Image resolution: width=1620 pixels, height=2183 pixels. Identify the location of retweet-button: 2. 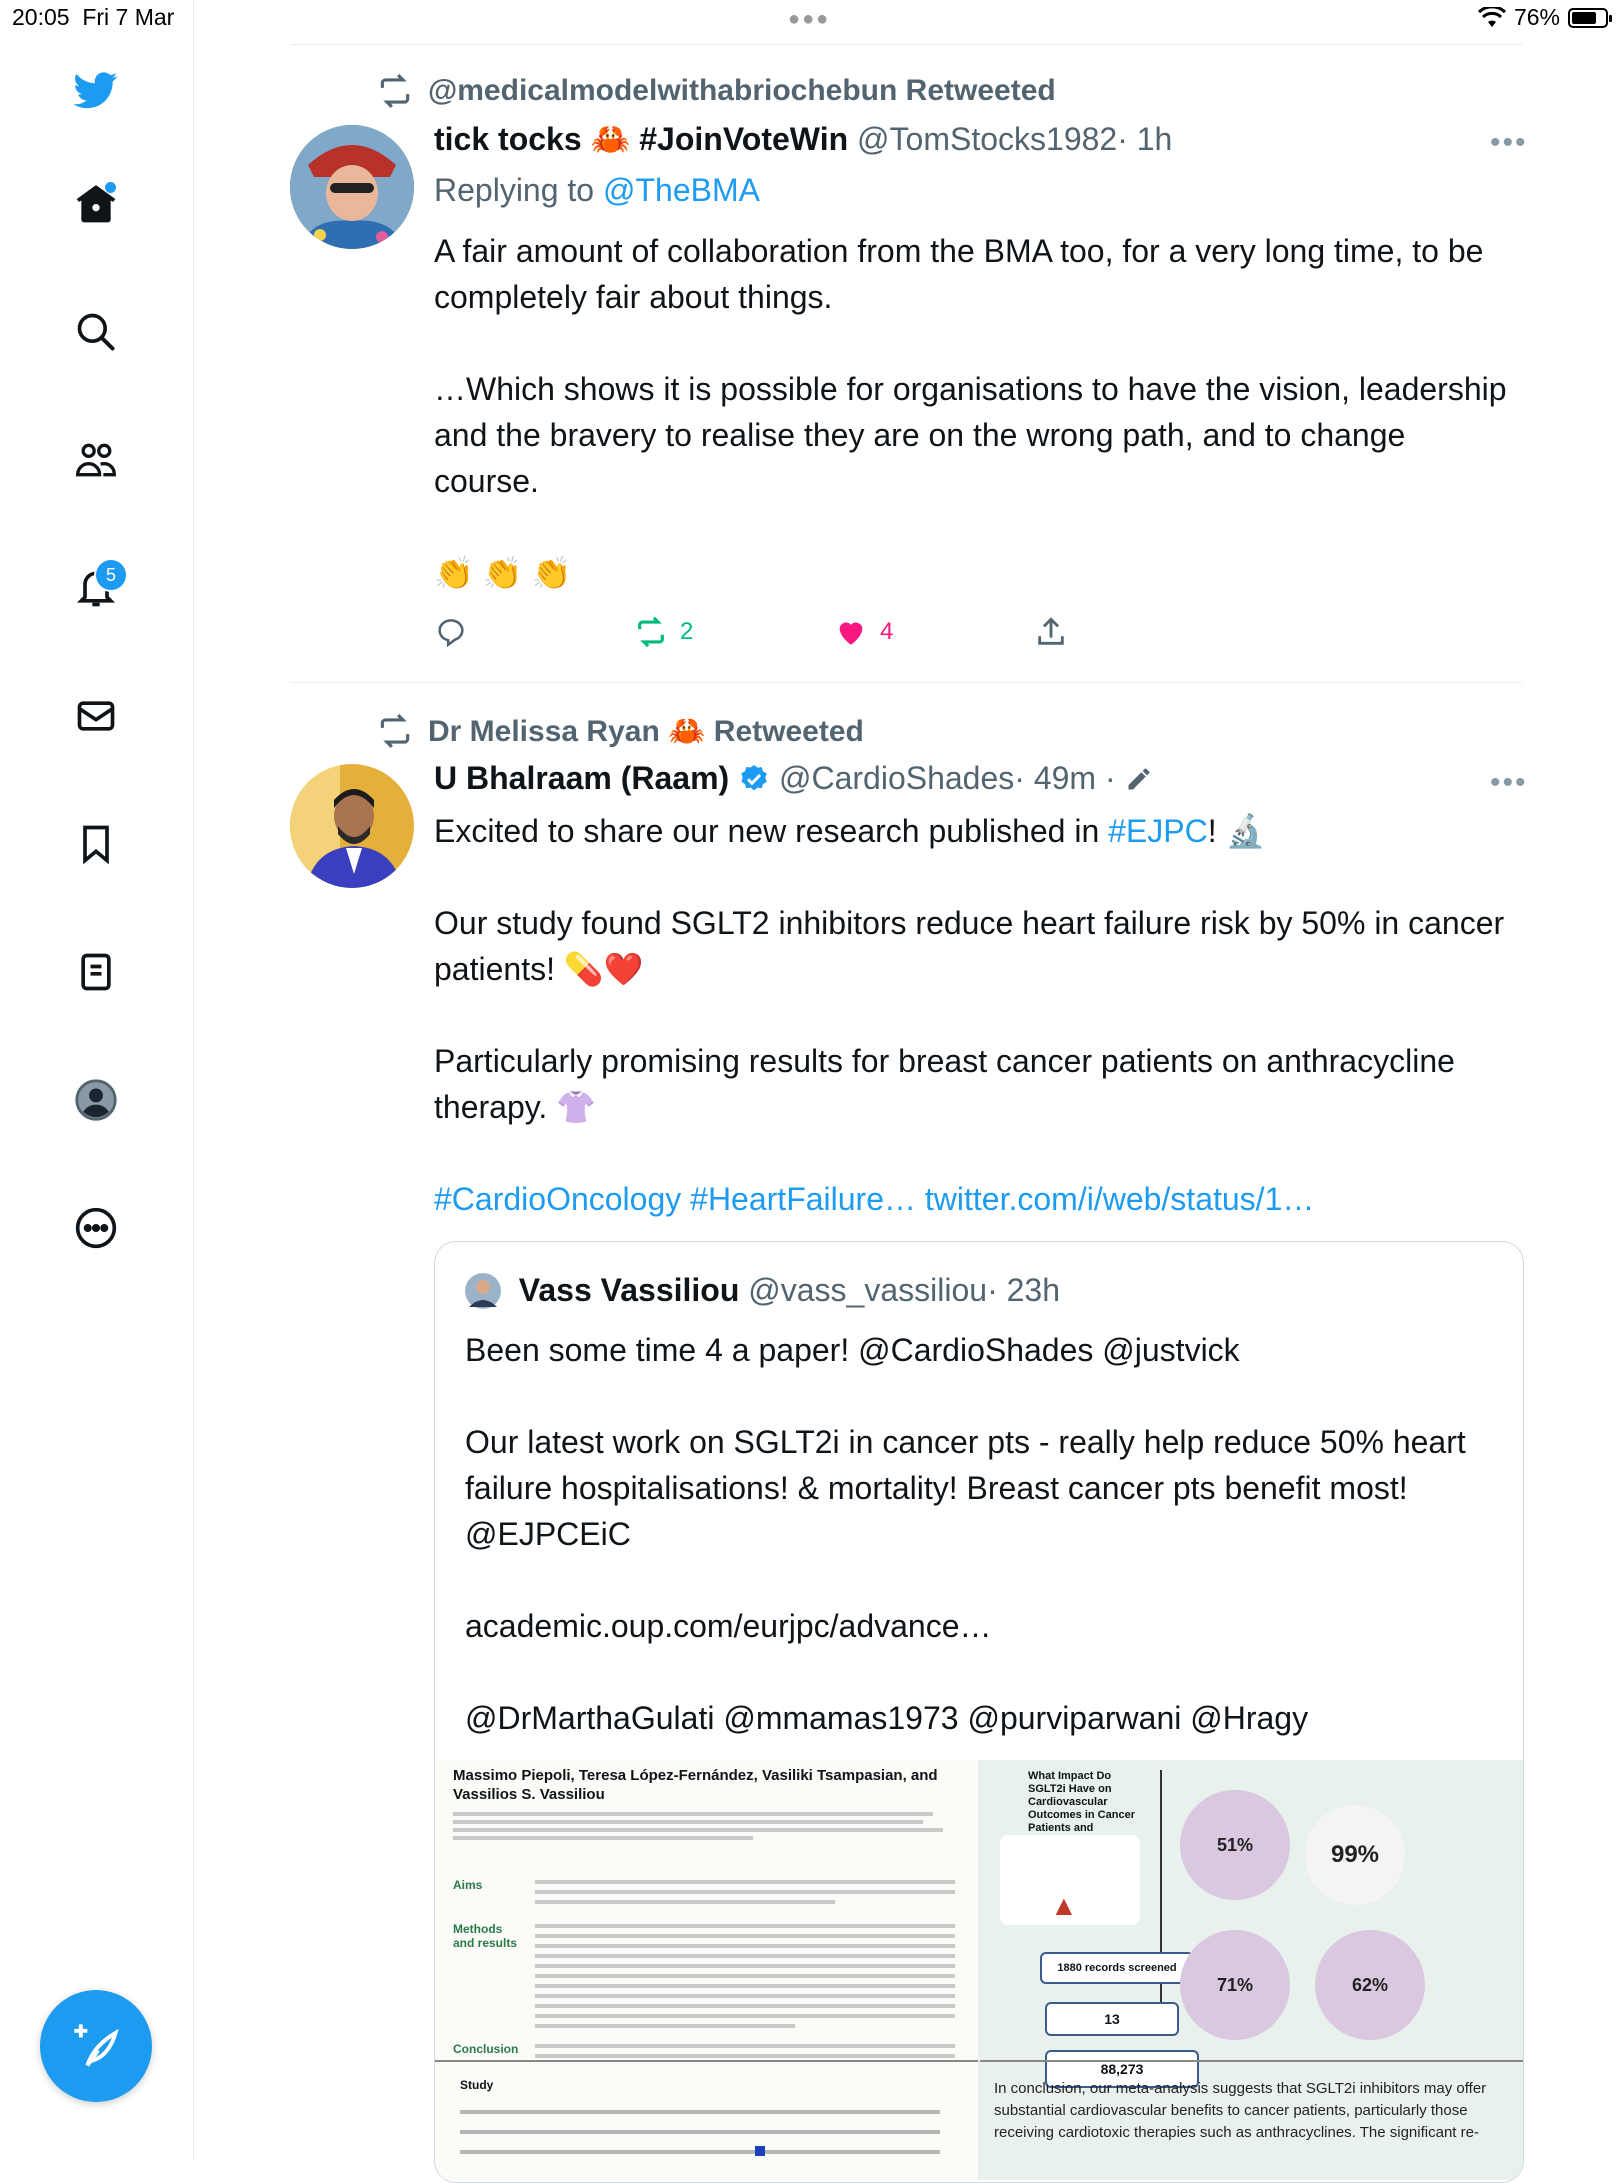
(734, 632).